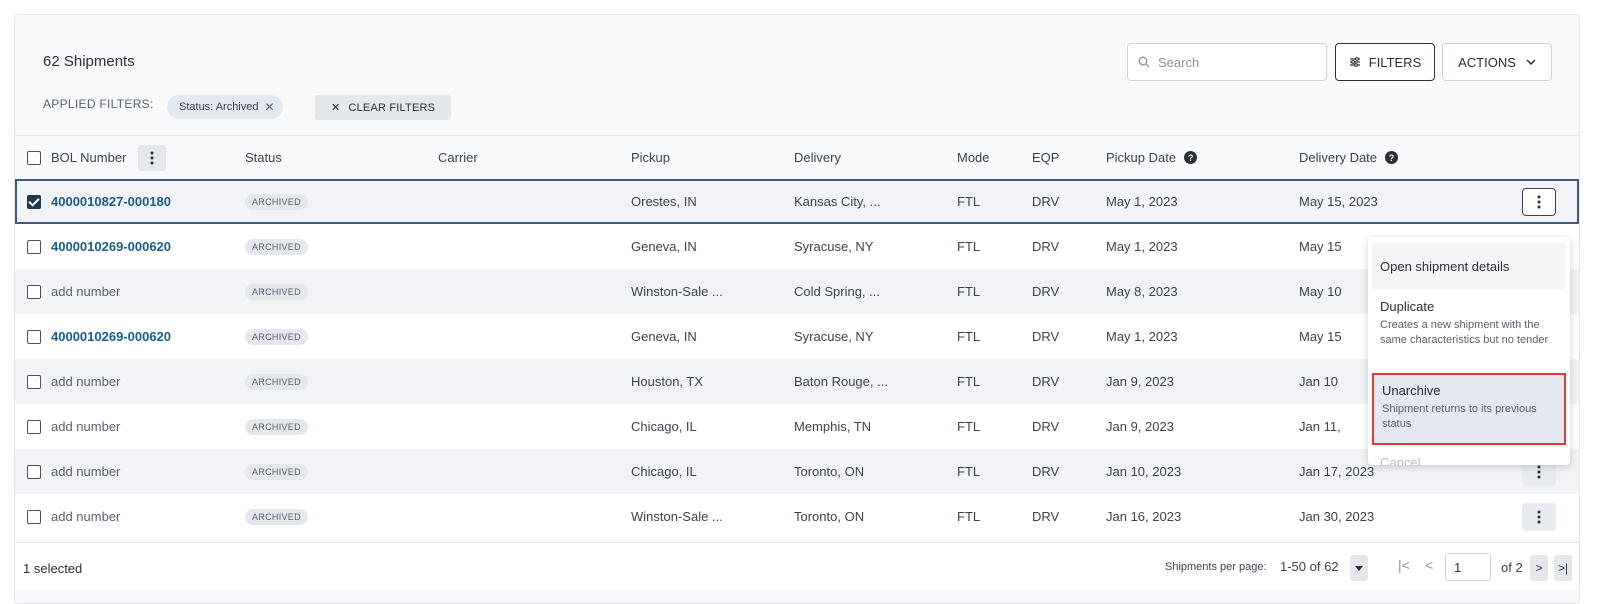  Describe the element at coordinates (664, 426) in the screenshot. I see `pickup-cell: Chicago, IL` at that location.